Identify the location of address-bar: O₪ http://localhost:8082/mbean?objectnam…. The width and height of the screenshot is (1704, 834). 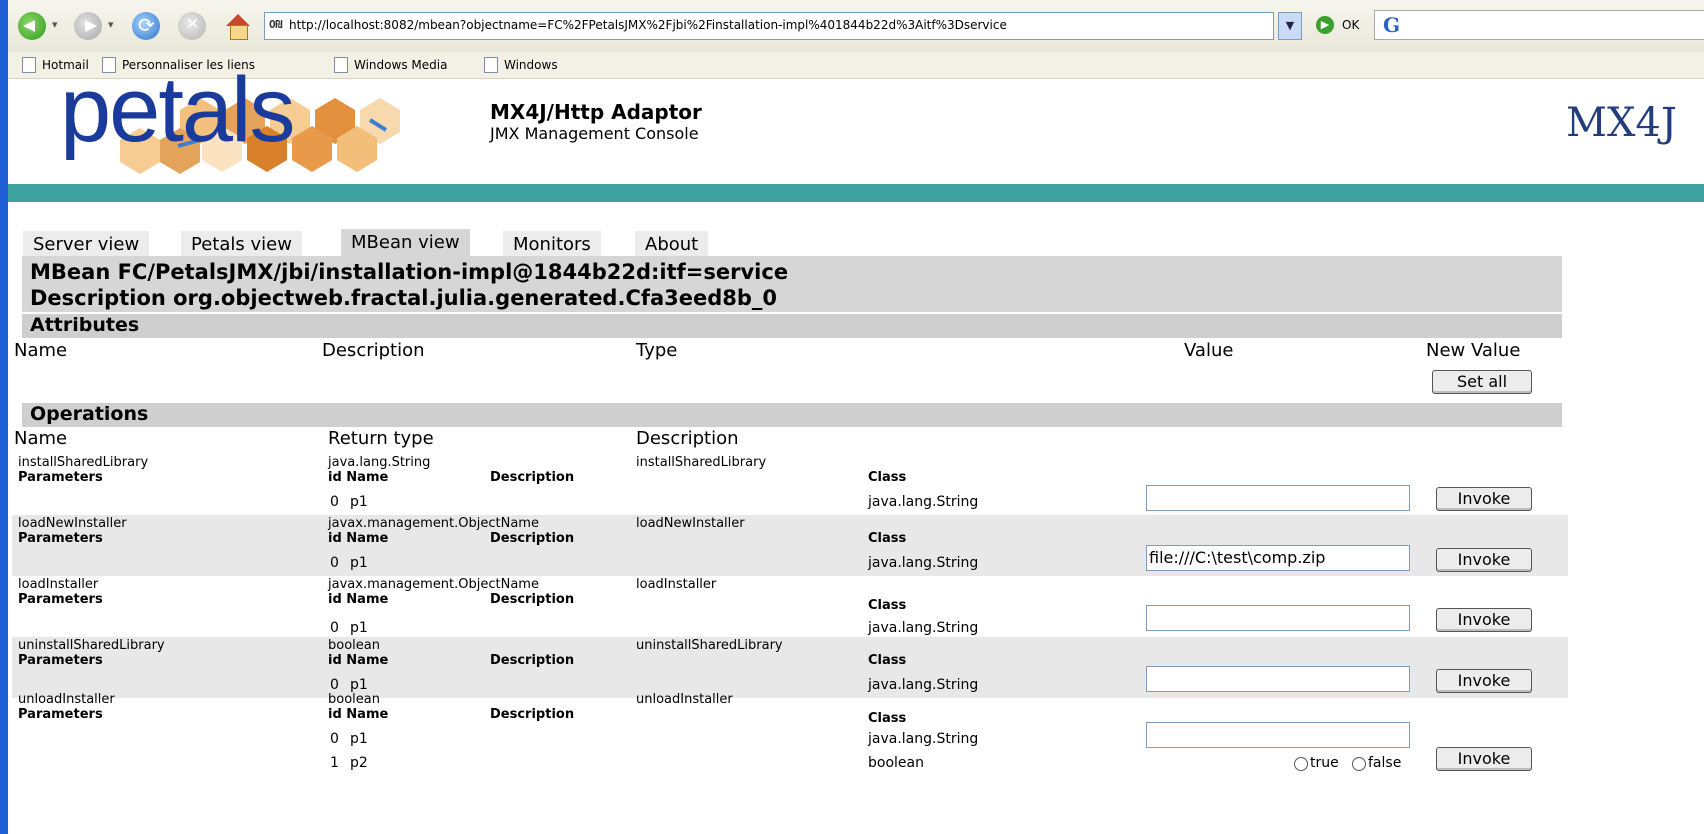
(769, 26).